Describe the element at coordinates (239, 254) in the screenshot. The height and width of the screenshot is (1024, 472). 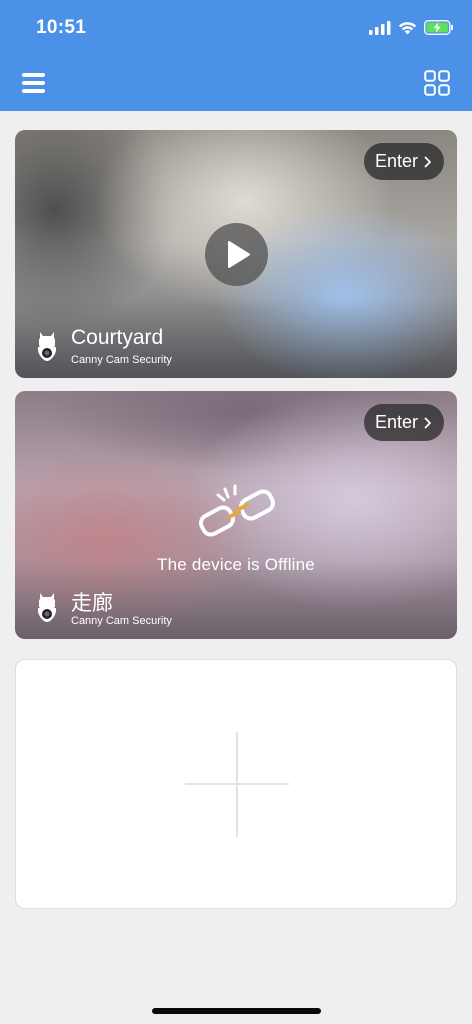
I see `play-icon` at that location.